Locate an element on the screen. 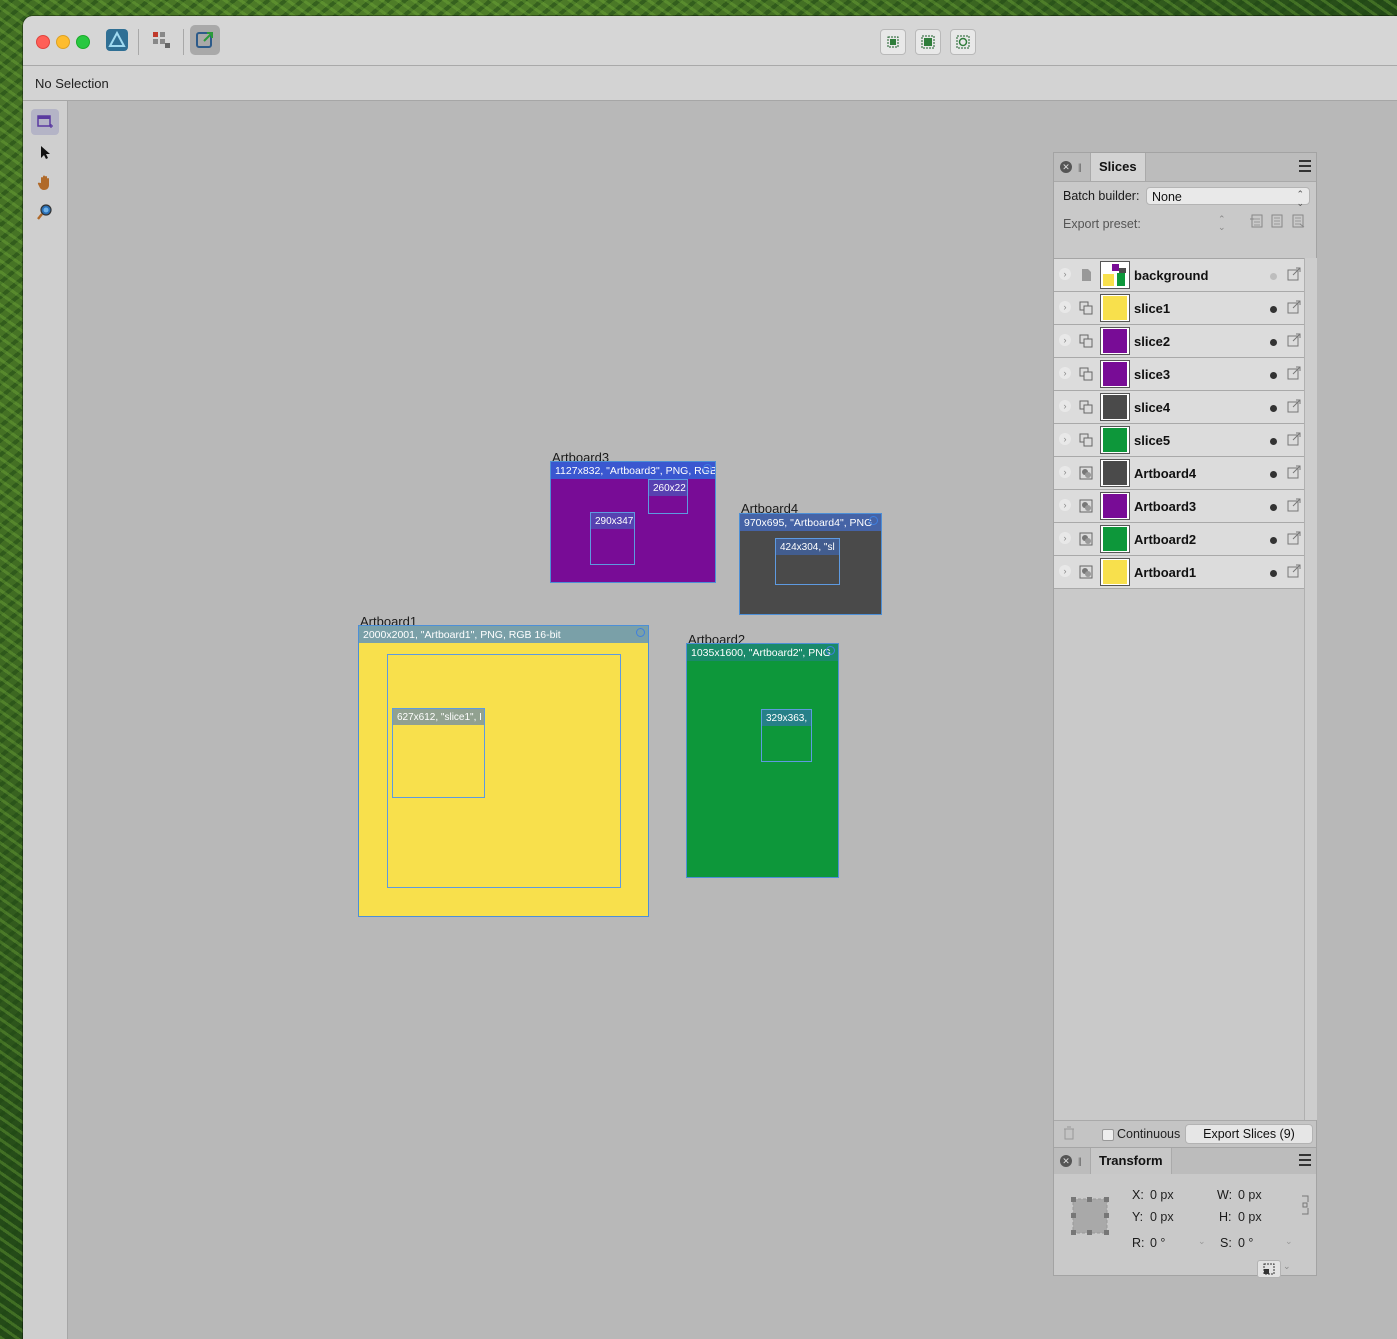 The width and height of the screenshot is (1397, 1339). list-item: › Artboard3 is located at coordinates (1179, 506).